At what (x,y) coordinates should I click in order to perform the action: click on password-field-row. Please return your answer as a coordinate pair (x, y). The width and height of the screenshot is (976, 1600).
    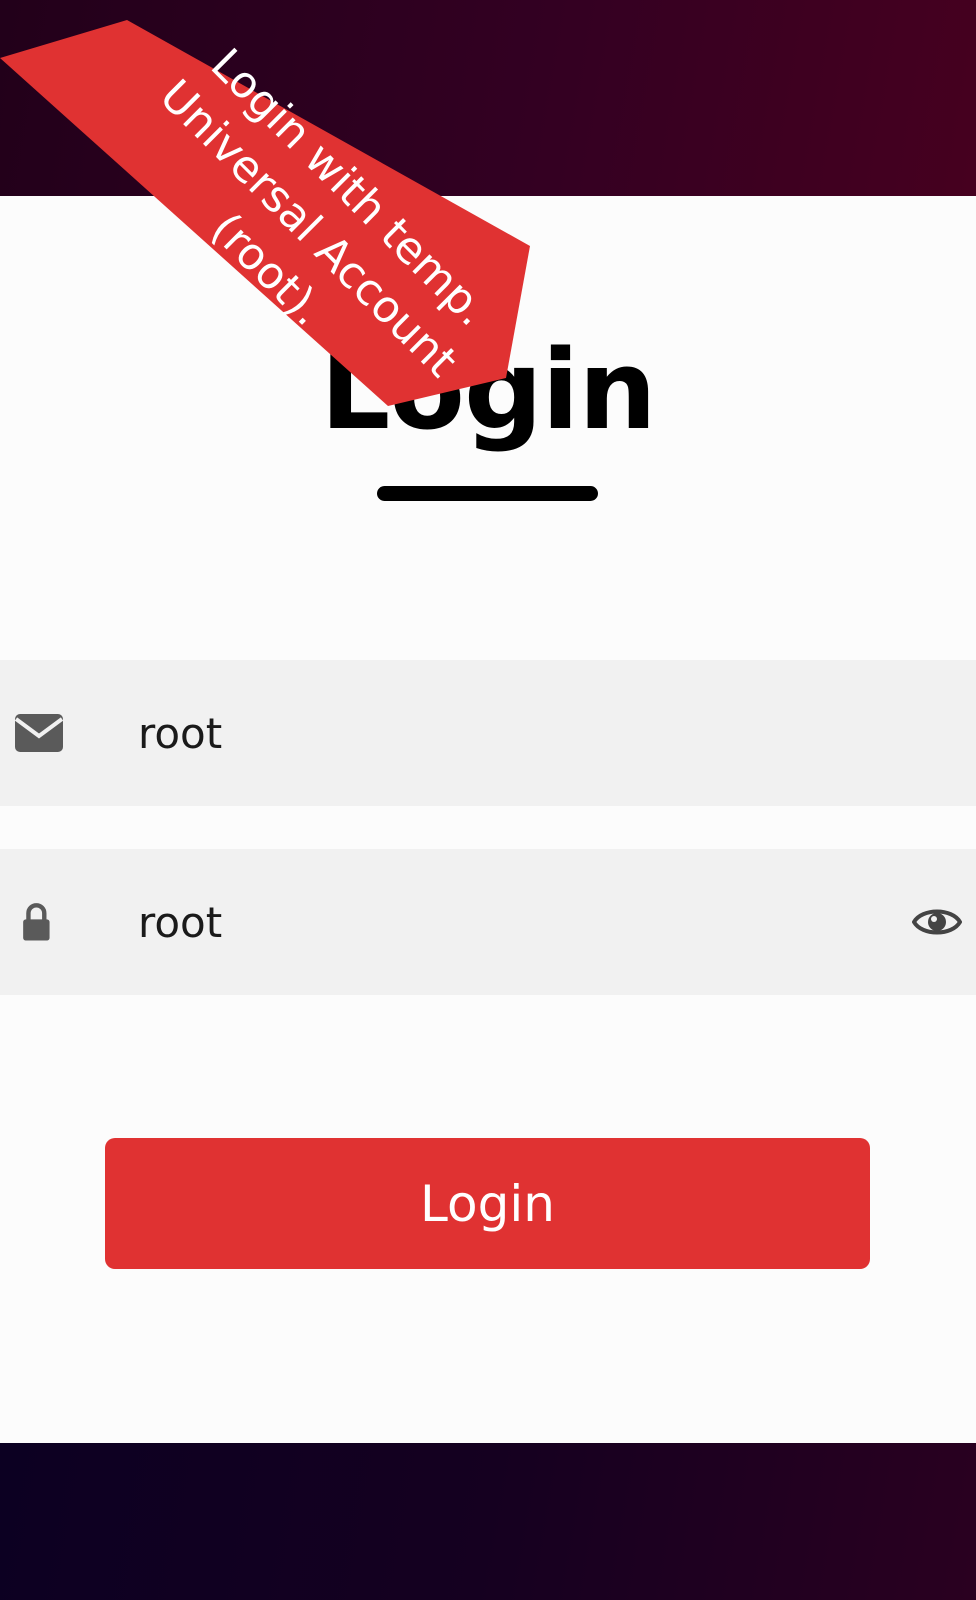
    Looking at the image, I should click on (488, 922).